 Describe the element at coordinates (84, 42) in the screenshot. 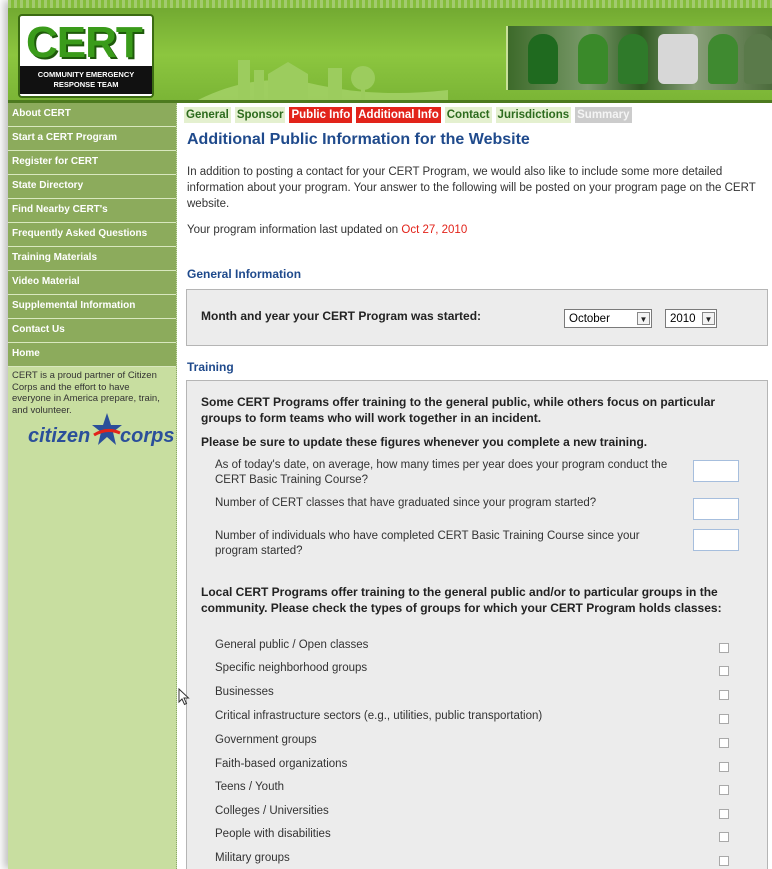

I see `cert-logo-text: CERT` at that location.